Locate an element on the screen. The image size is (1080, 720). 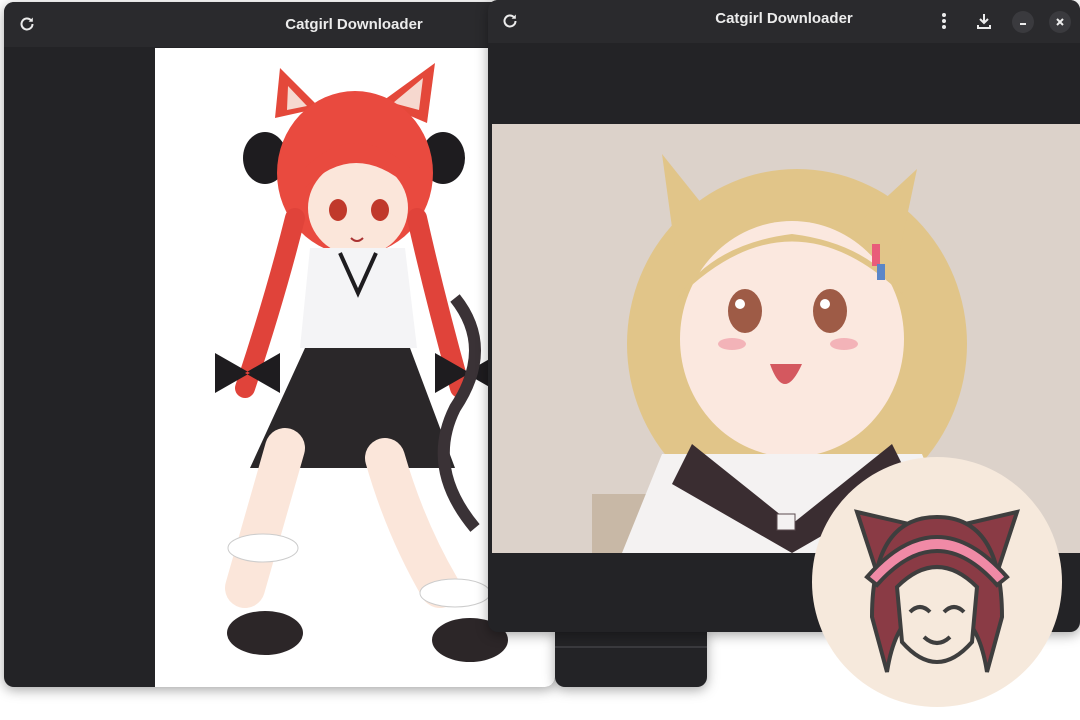
minimize-button is located at coordinates (1023, 22).